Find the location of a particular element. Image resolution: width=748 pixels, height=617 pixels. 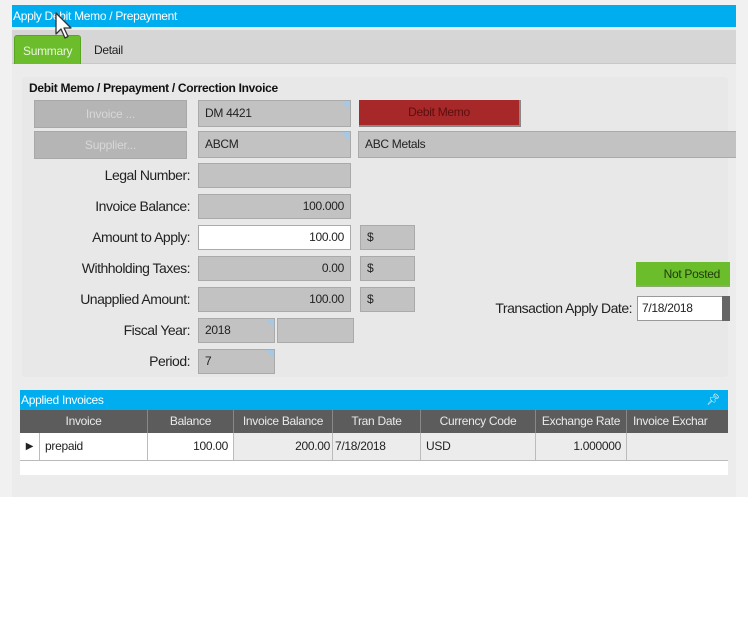

supplier-id-value: ABCM is located at coordinates (222, 144).